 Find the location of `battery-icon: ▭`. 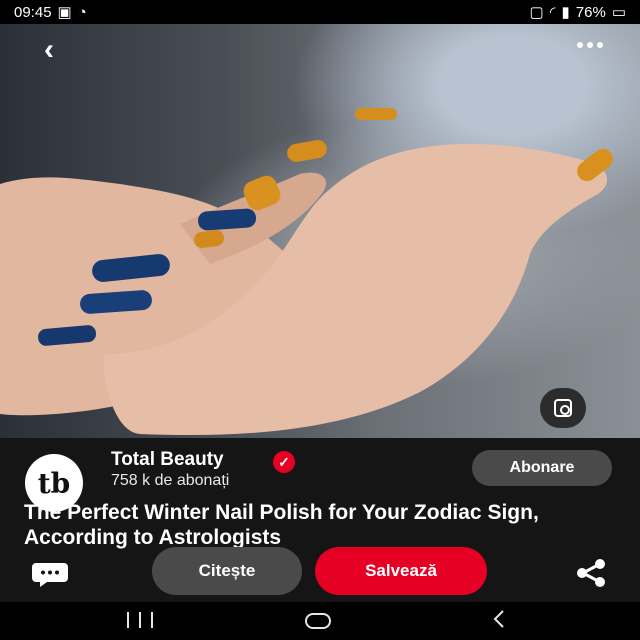

battery-icon: ▭ is located at coordinates (618, 12).